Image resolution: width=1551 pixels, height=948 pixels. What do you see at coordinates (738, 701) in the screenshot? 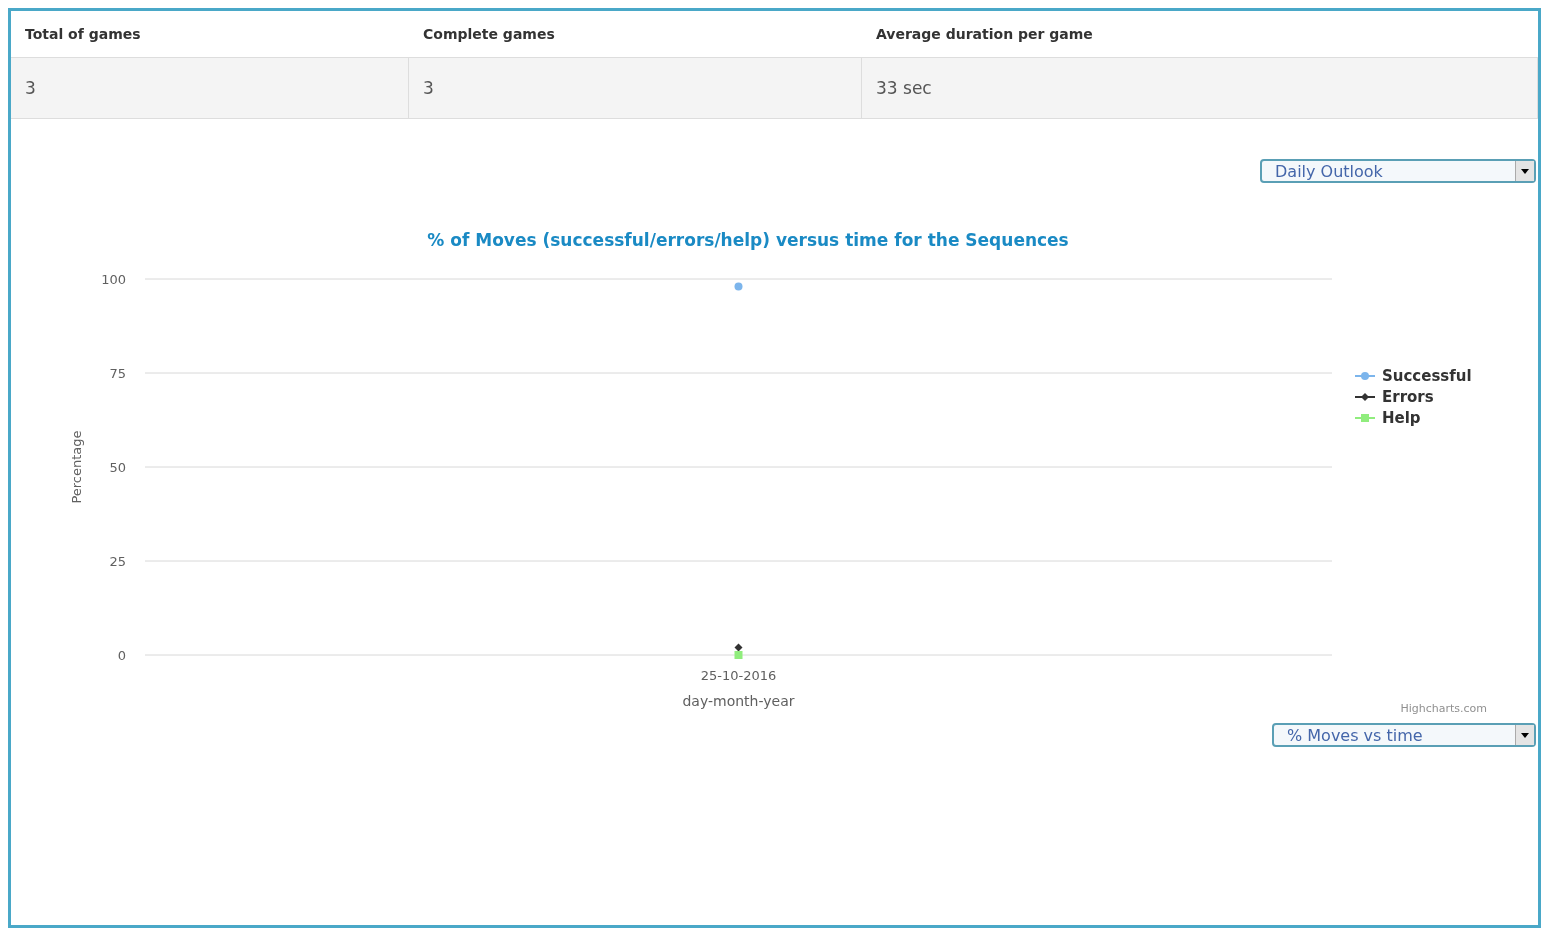
I see `axis-title: day-month-year` at bounding box center [738, 701].